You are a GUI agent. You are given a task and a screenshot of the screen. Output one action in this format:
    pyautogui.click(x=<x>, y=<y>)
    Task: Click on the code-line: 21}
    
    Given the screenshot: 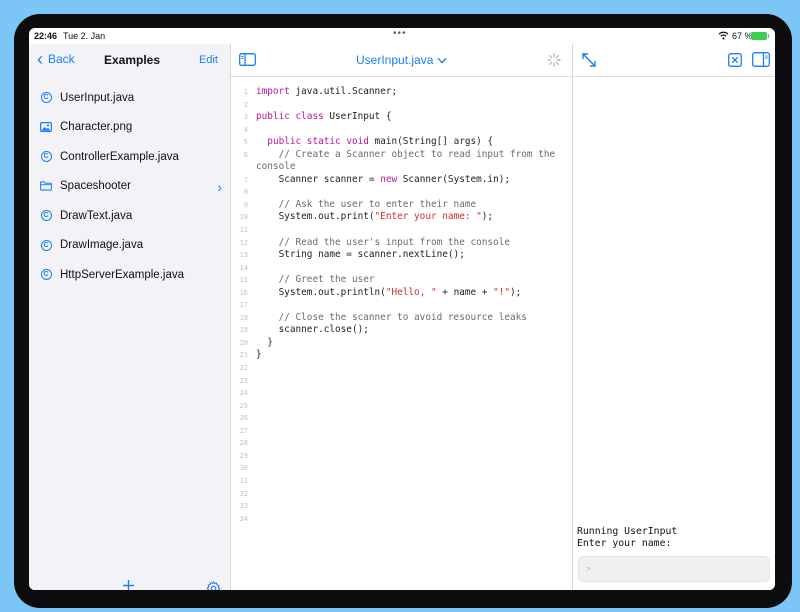 What is the action you would take?
    pyautogui.click(x=402, y=355)
    